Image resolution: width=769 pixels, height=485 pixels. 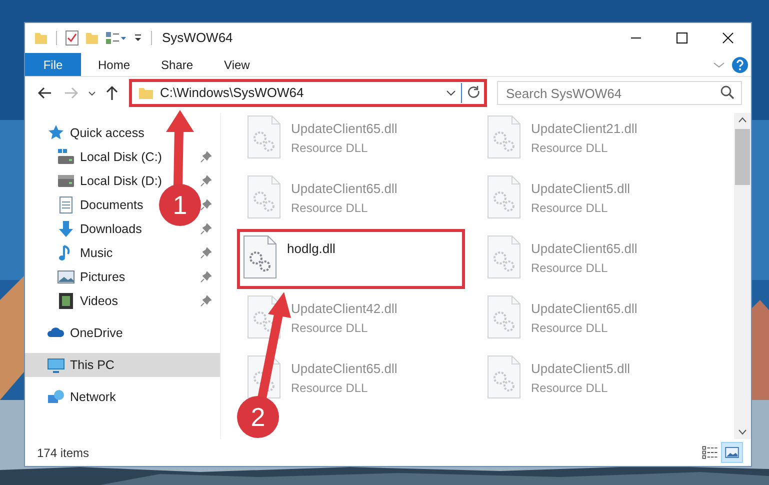 What do you see at coordinates (742, 157) in the screenshot?
I see `scrollbar-thumb` at bounding box center [742, 157].